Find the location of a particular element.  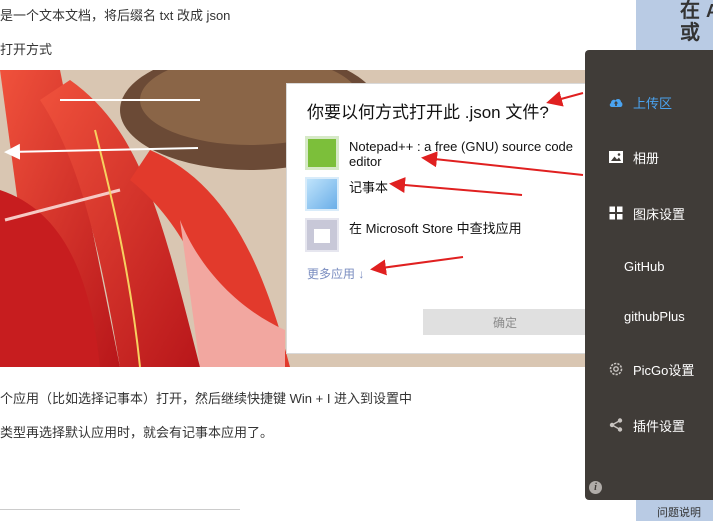

sidebar-item-plugin-settings: 插件设置 is located at coordinates (649, 425).